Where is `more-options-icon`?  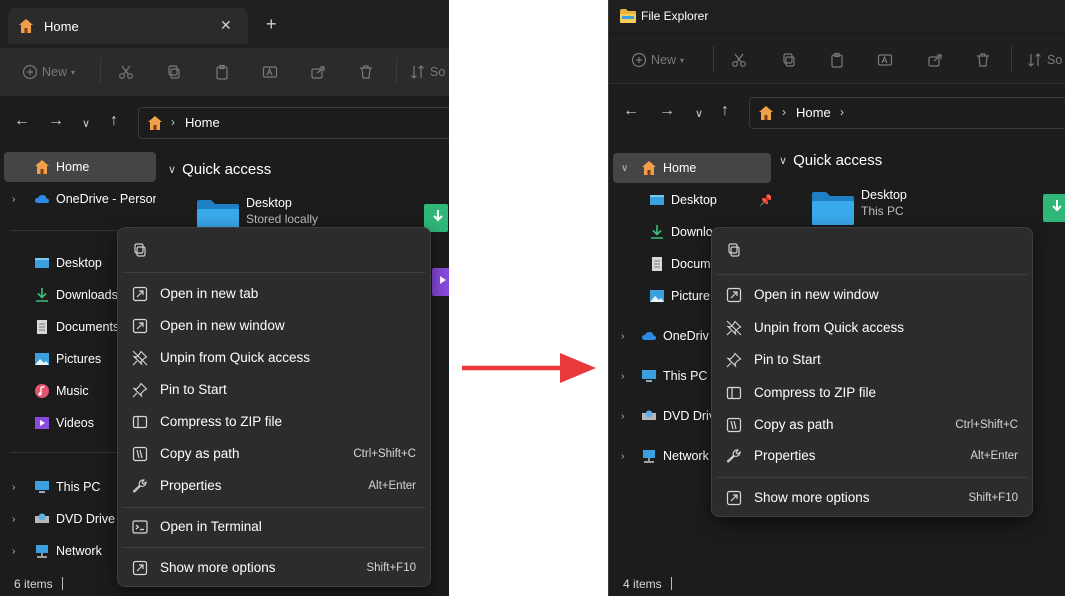
more-options-icon is located at coordinates (734, 498).